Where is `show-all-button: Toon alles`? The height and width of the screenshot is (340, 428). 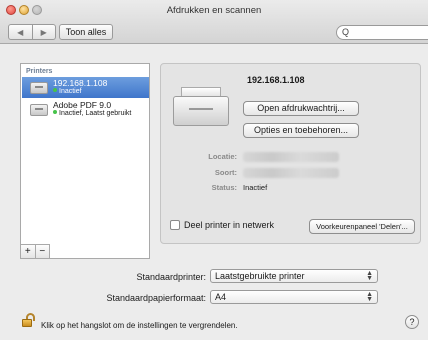
show-all-button: Toon alles is located at coordinates (86, 32).